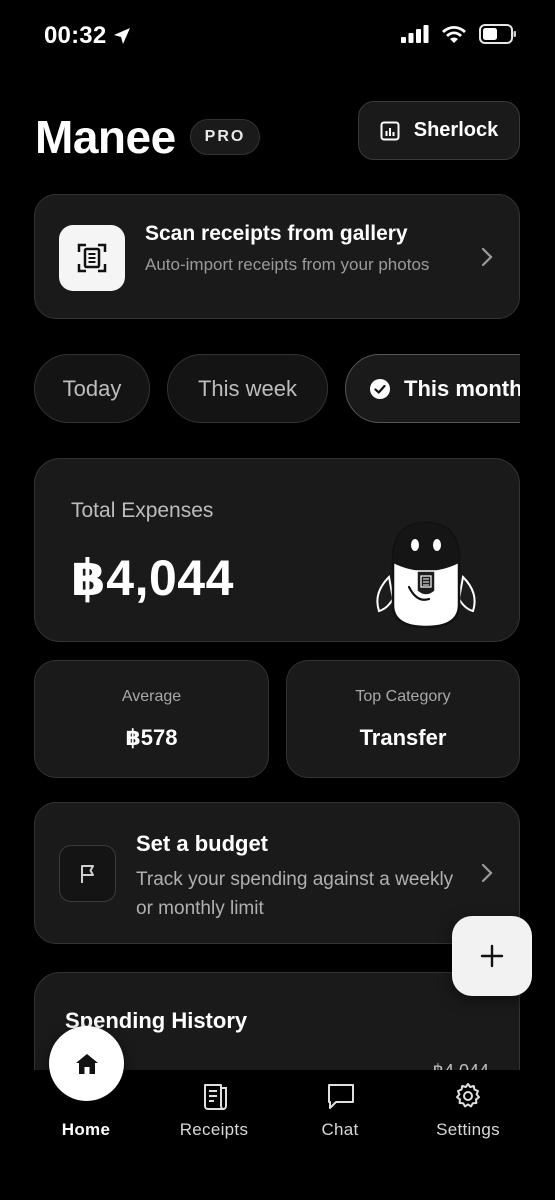 The width and height of the screenshot is (555, 1200). What do you see at coordinates (214, 1130) in the screenshot?
I see `tab-receipts: Receipts` at bounding box center [214, 1130].